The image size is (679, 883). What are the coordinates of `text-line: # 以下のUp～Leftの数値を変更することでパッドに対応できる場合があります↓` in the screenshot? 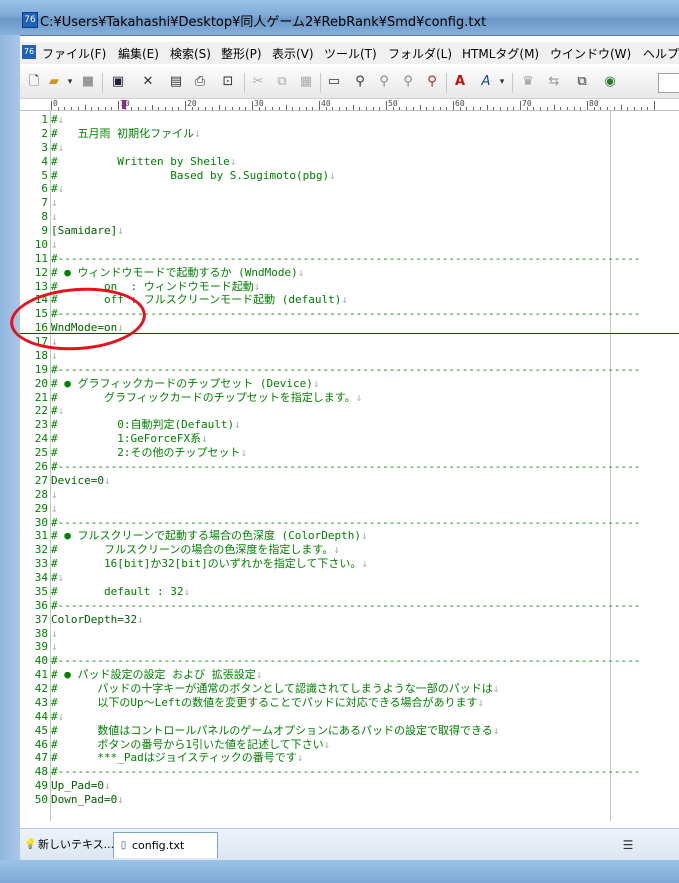 It's located at (267, 703).